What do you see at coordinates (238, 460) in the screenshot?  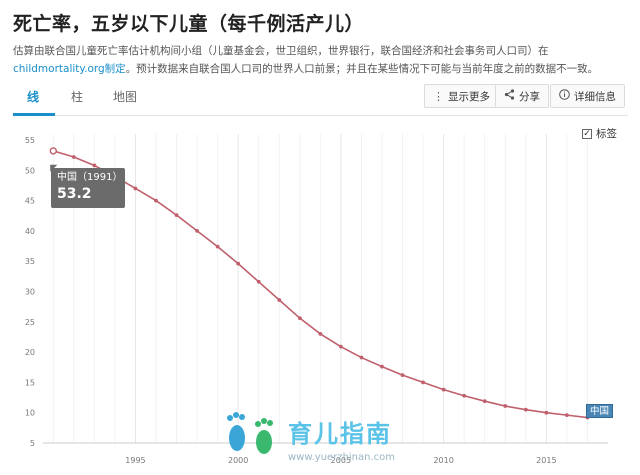 I see `x-tick-label: 2000` at bounding box center [238, 460].